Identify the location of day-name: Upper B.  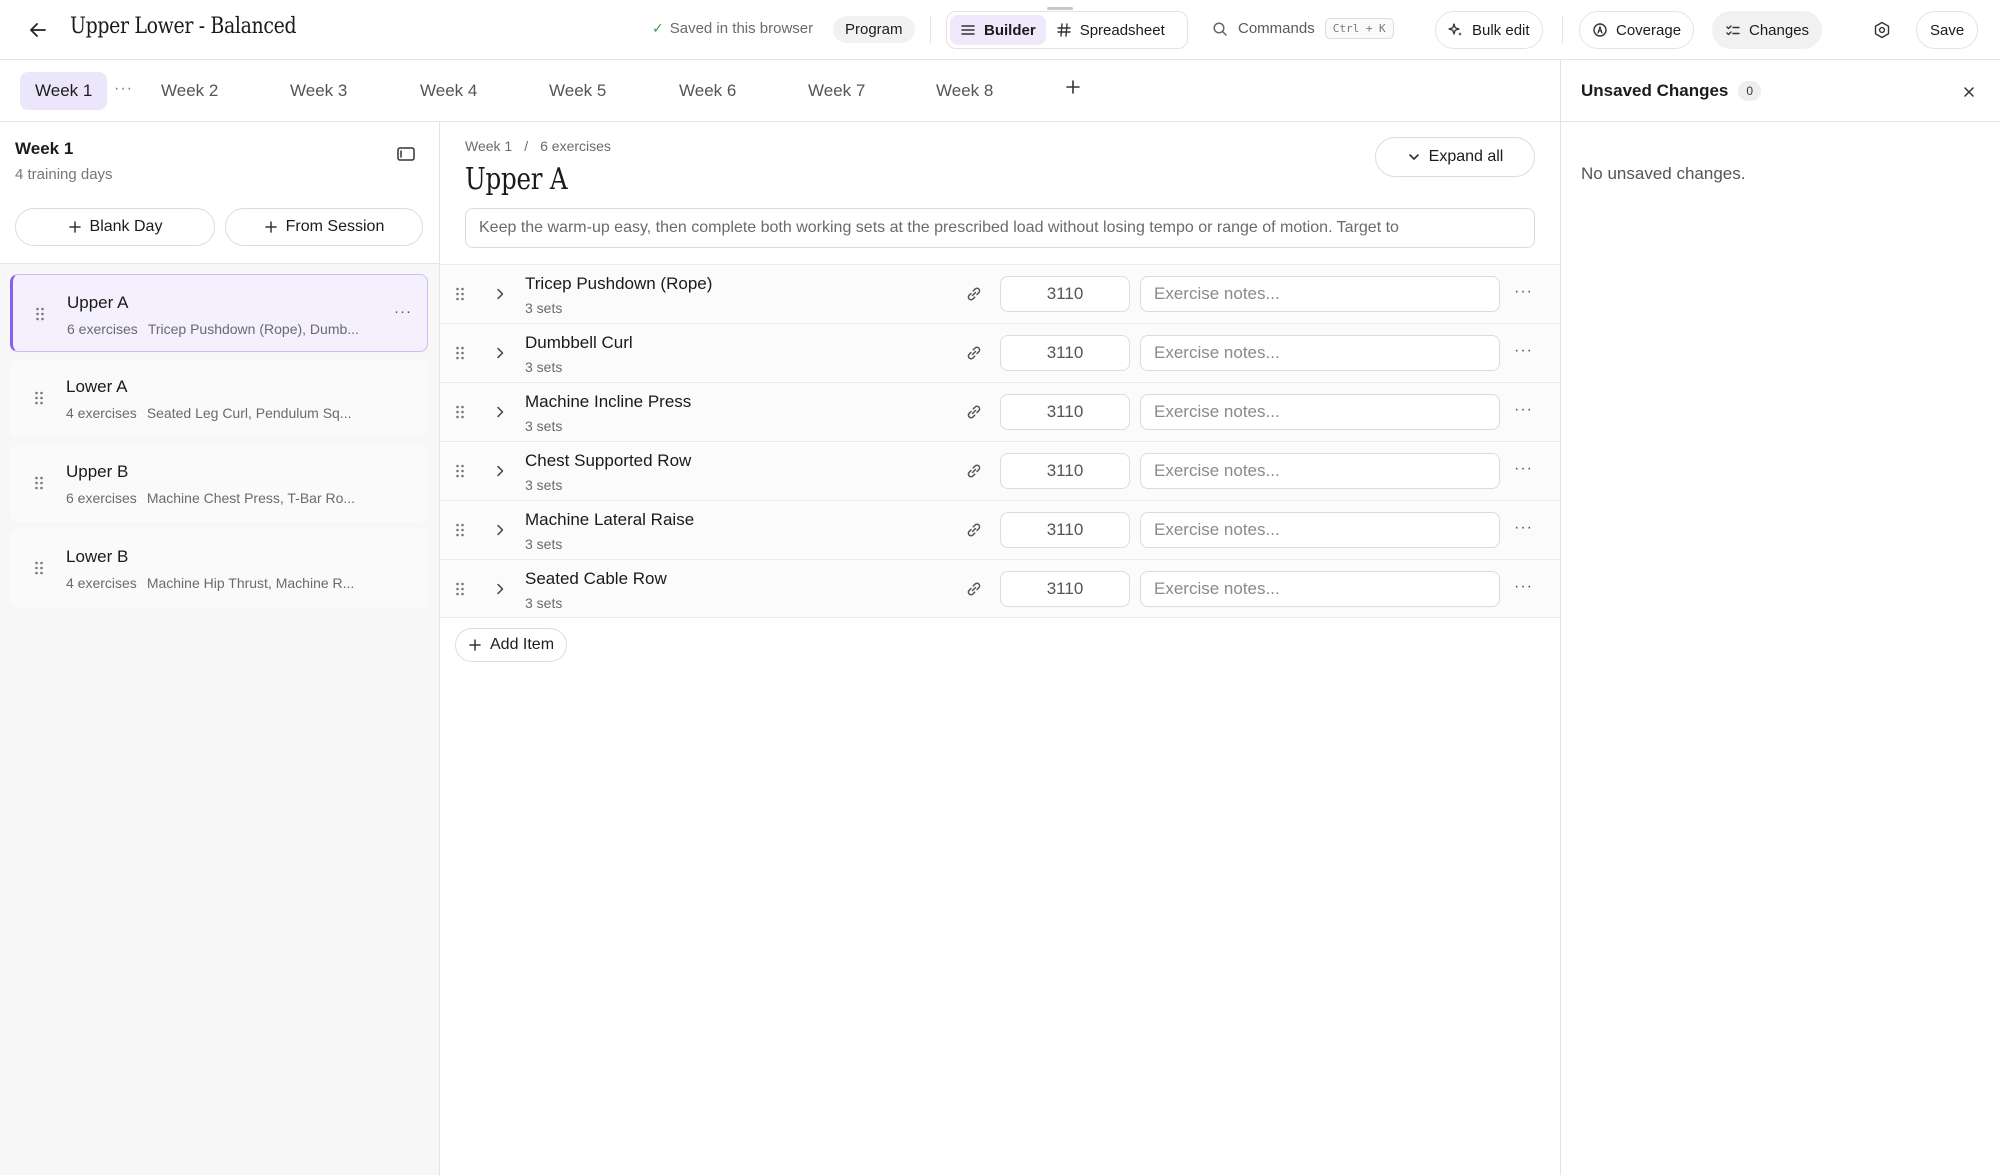
(97, 471).